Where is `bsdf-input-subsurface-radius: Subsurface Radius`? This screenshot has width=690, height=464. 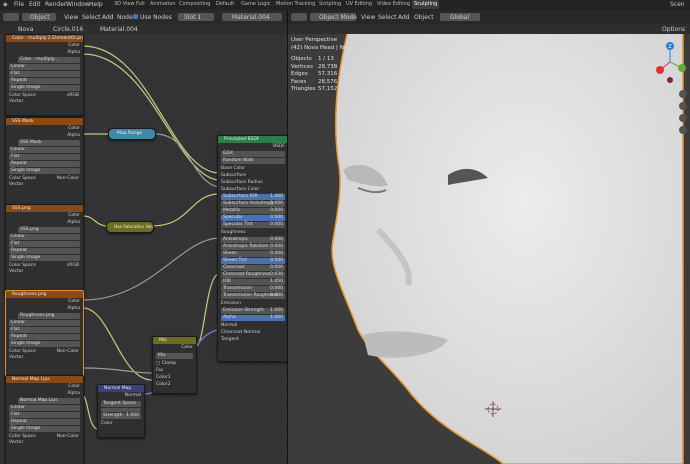 bsdf-input-subsurface-radius: Subsurface Radius is located at coordinates (253, 182).